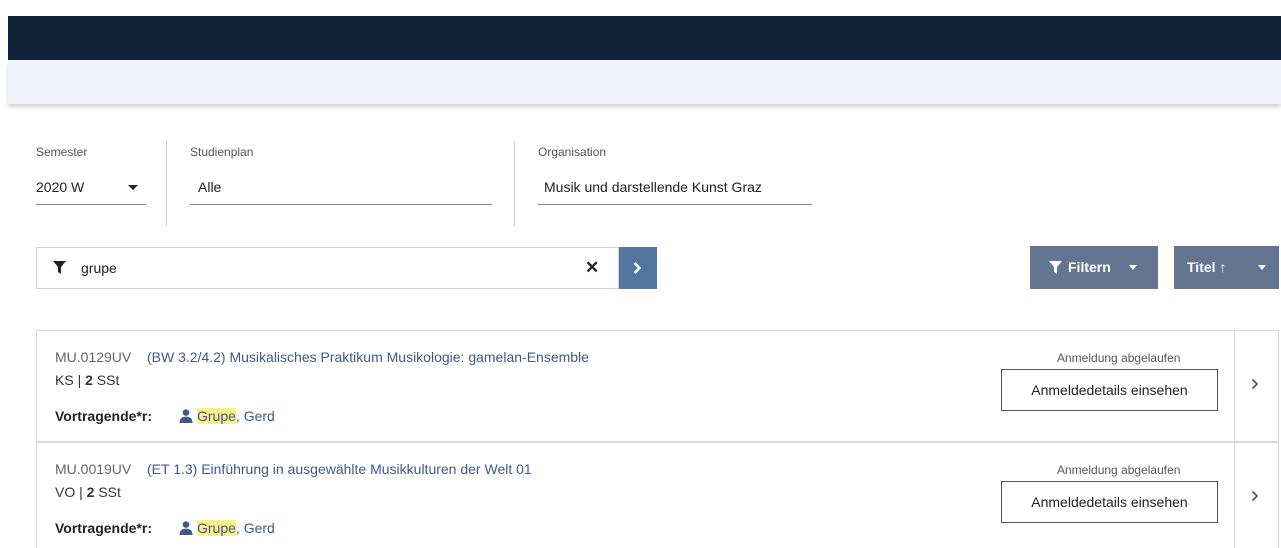 This screenshot has height=548, width=1281. I want to click on semester-select: 2020 W, so click(91, 189).